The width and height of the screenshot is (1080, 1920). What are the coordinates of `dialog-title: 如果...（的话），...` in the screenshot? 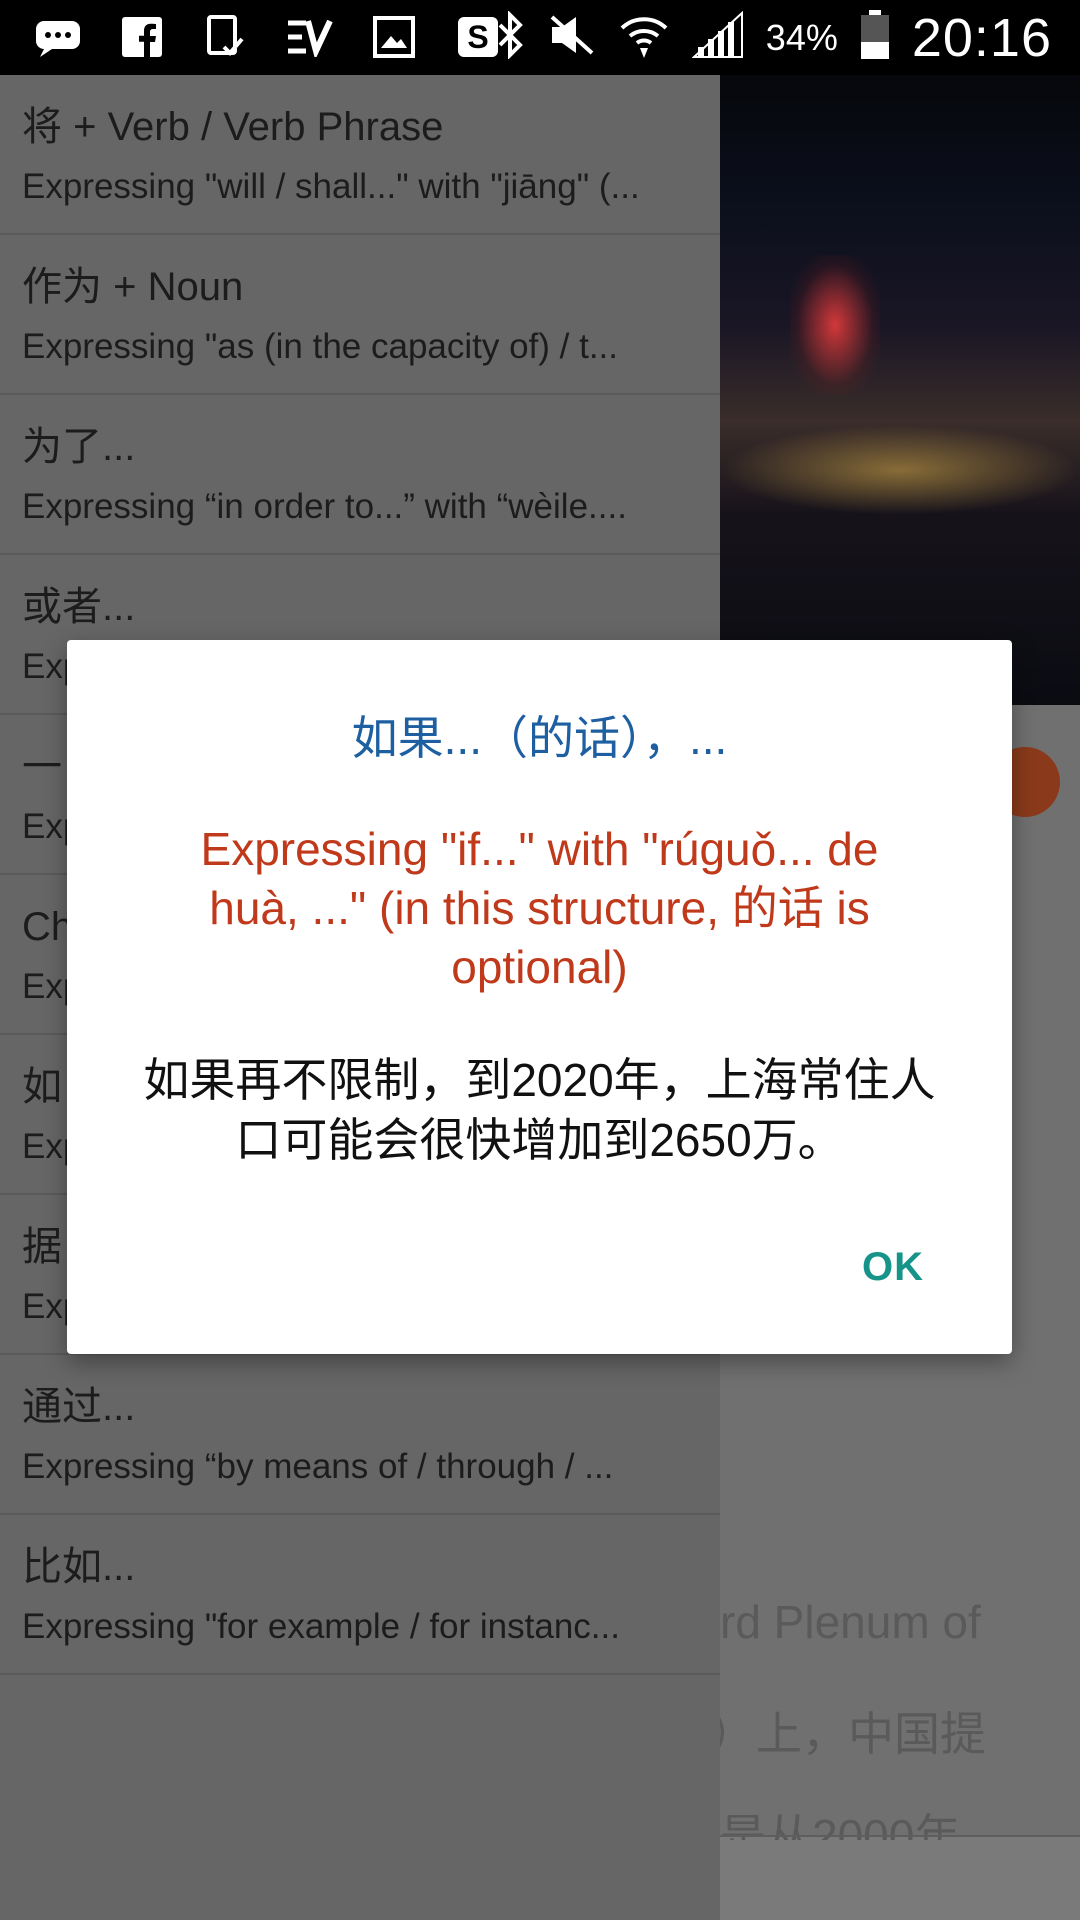 It's located at (539, 738).